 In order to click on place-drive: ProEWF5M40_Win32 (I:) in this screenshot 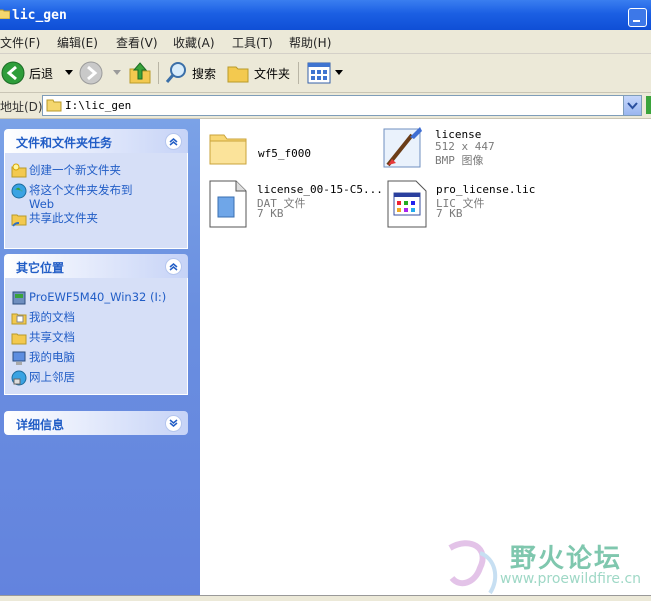, I will do `click(86, 297)`.